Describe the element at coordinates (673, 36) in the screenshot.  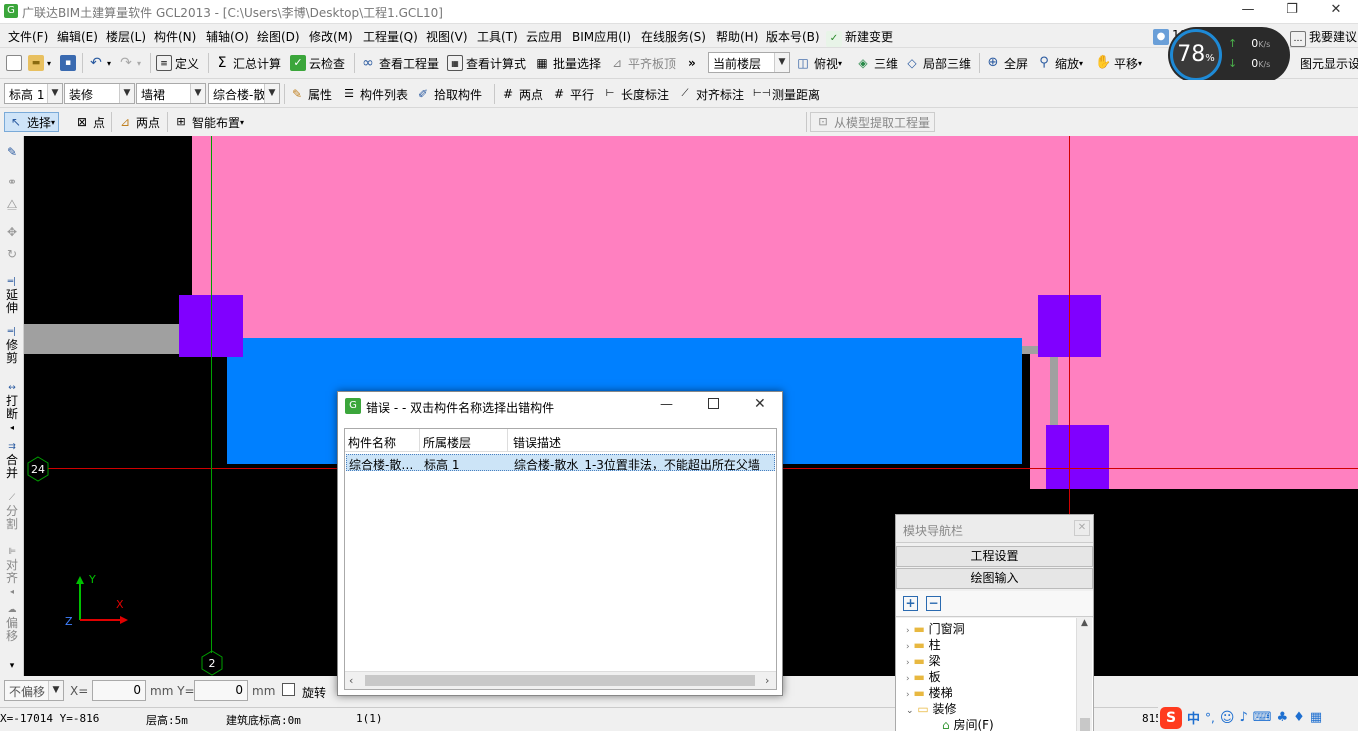
I see `menu-online: 在线服务(S)` at that location.